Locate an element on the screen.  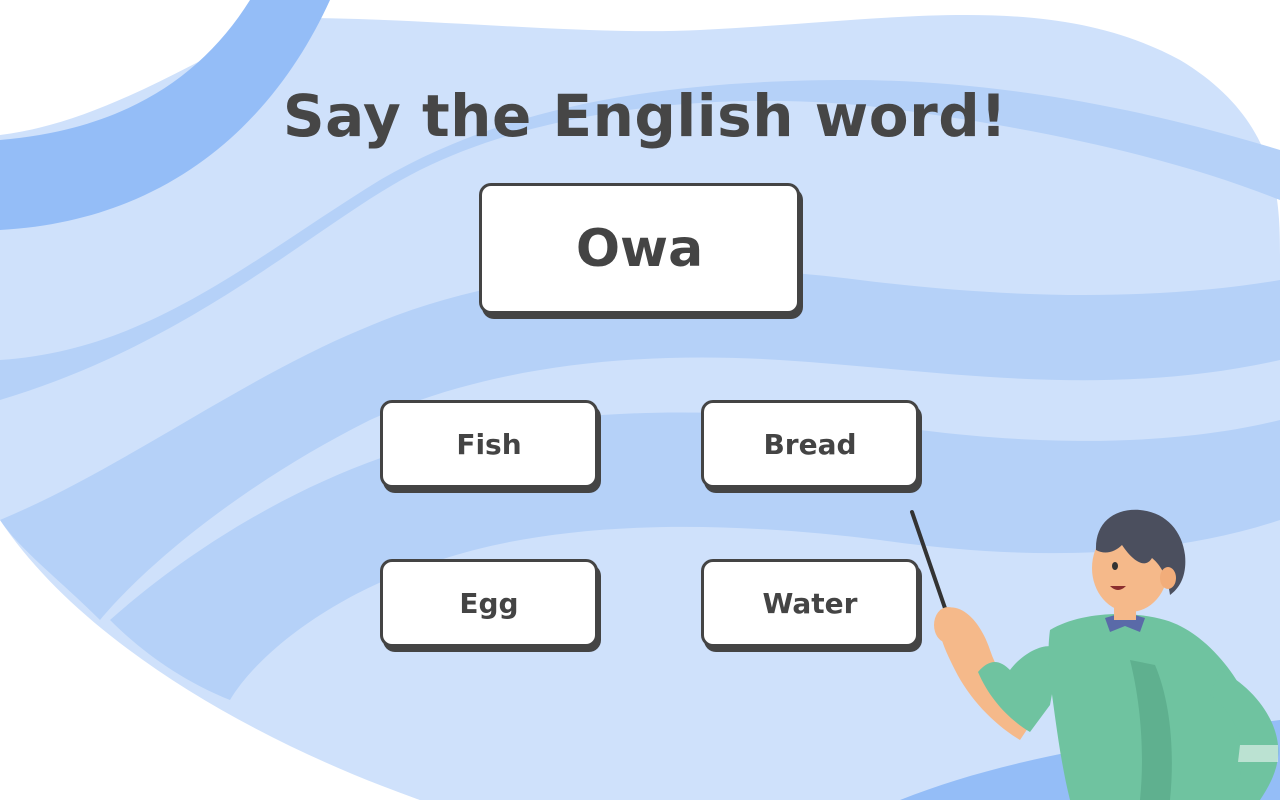
target-word: Owa is located at coordinates (639, 248).